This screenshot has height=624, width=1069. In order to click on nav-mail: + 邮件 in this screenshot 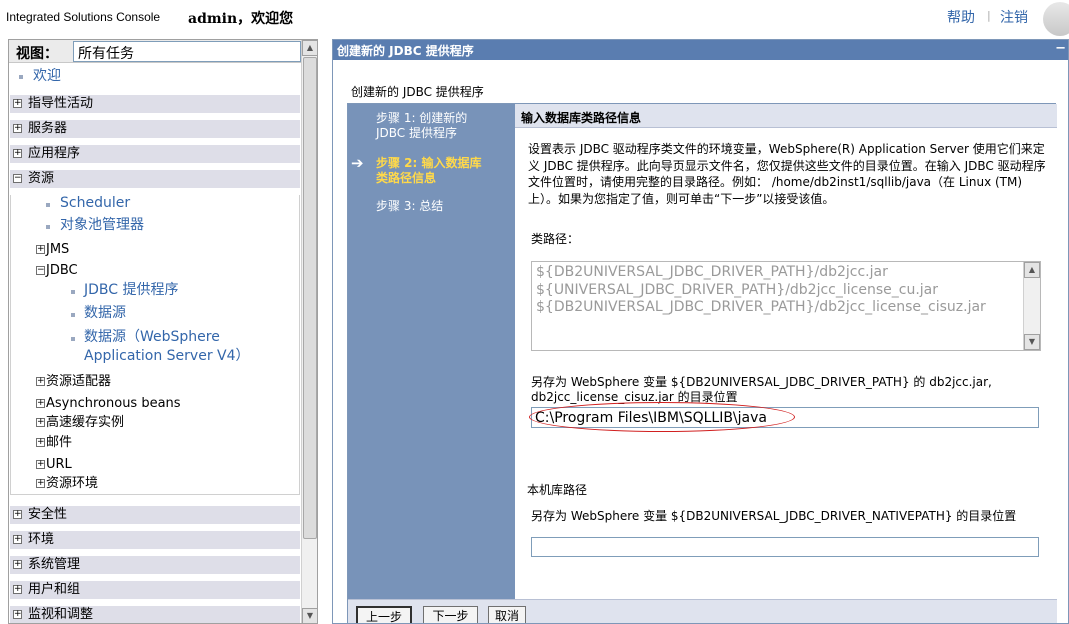, I will do `click(54, 442)`.